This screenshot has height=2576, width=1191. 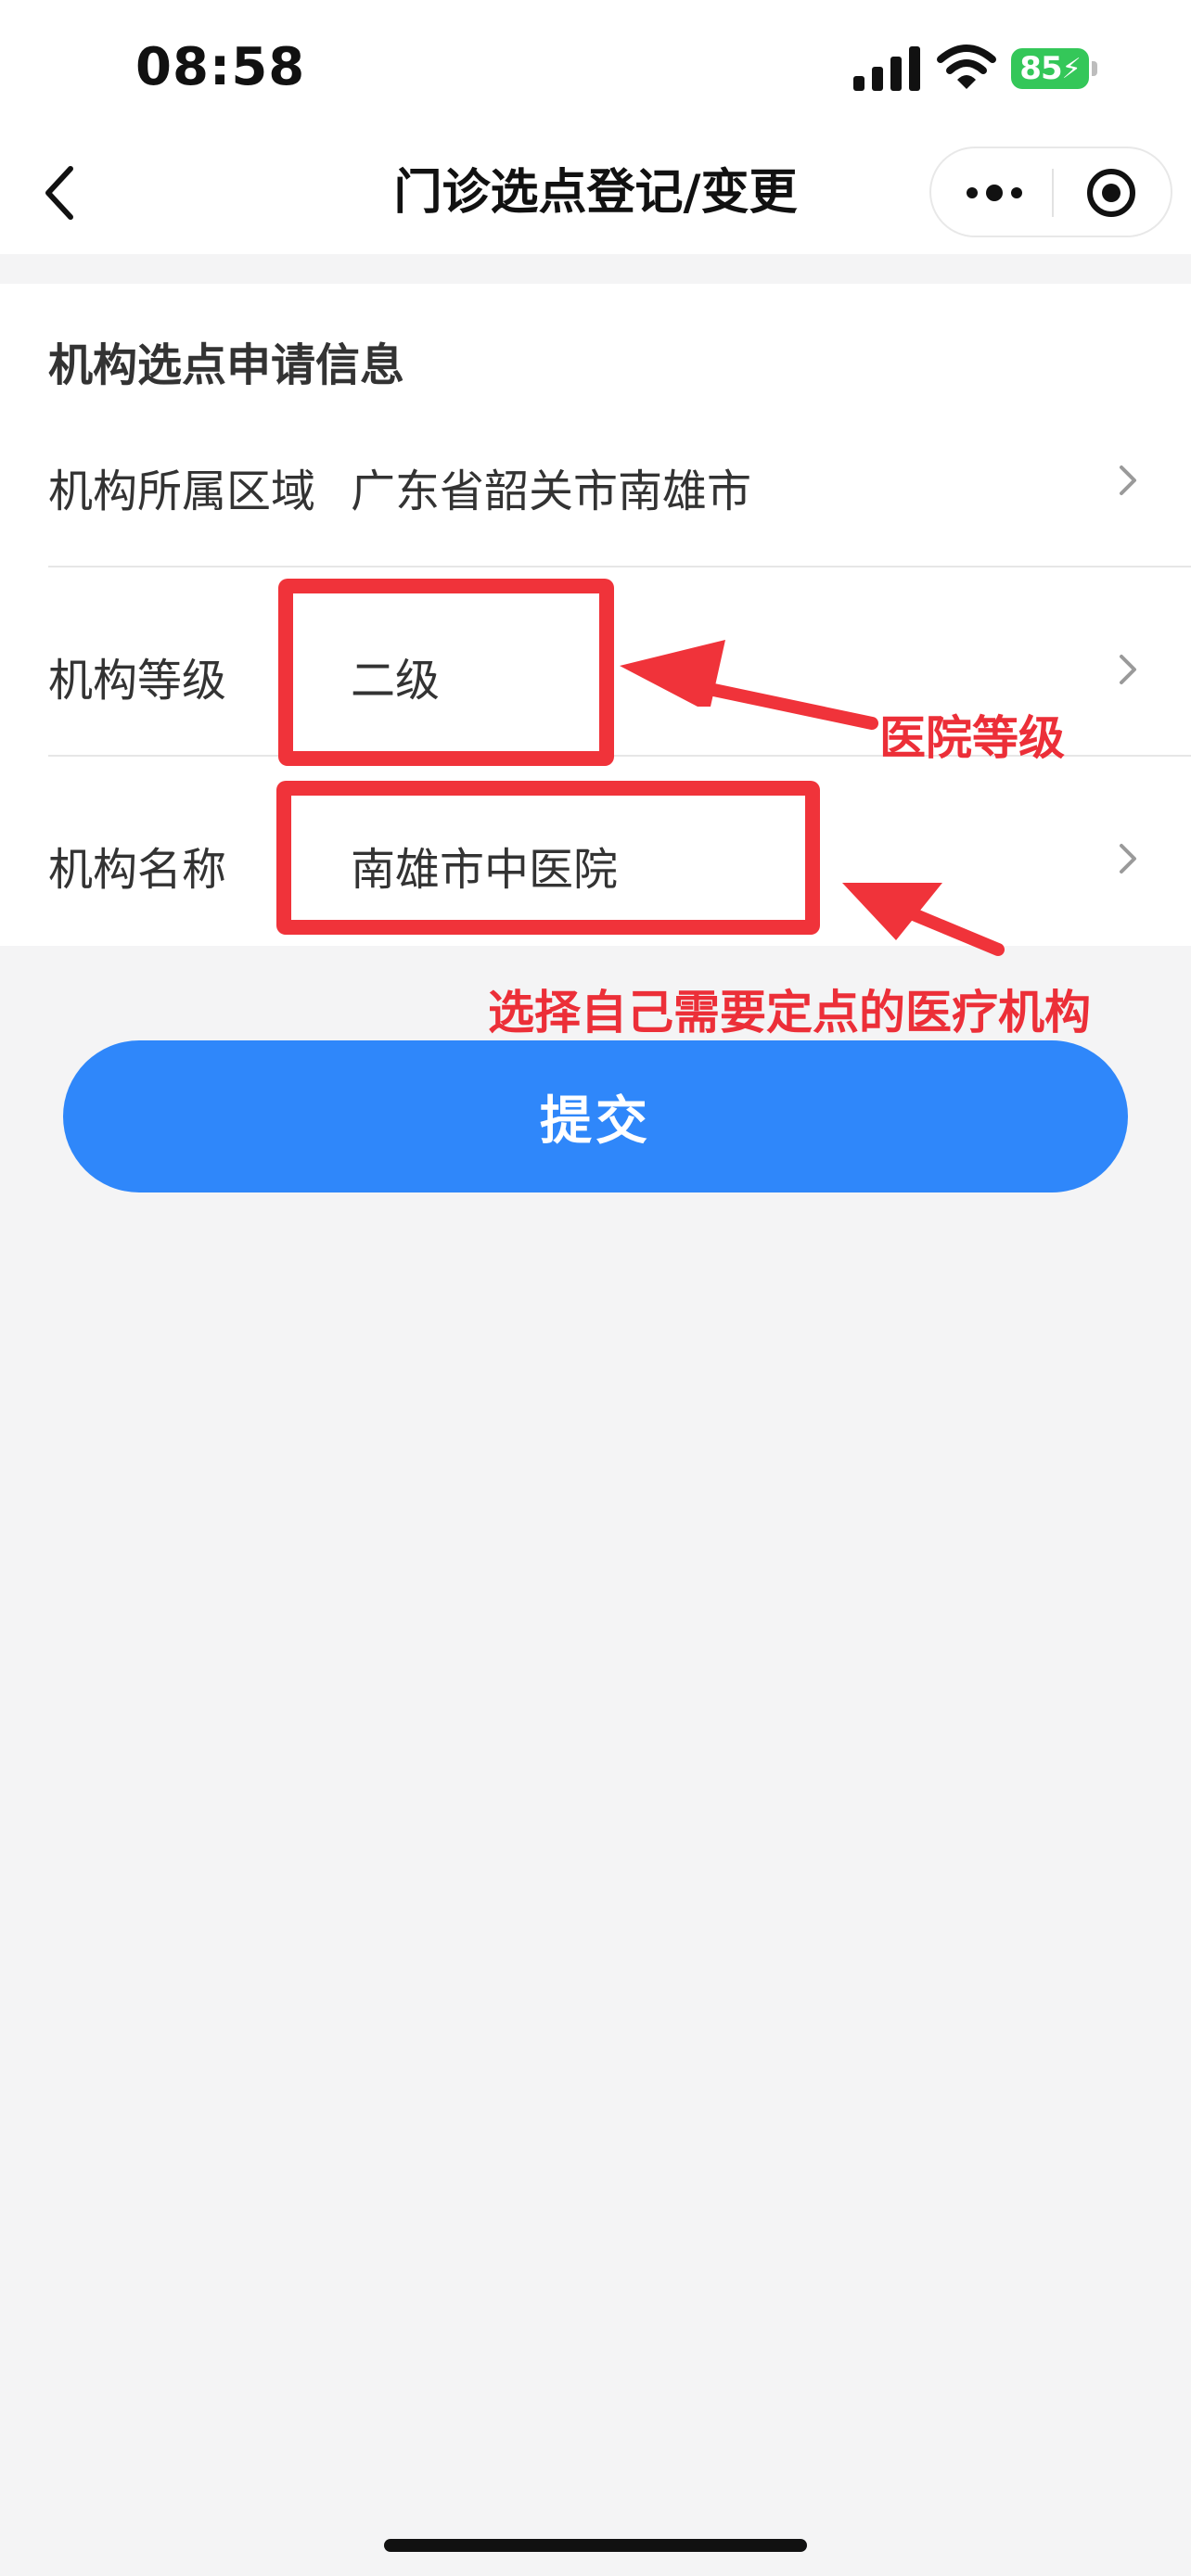 I want to click on battery-icon: 85 ⚡, so click(x=1054, y=68).